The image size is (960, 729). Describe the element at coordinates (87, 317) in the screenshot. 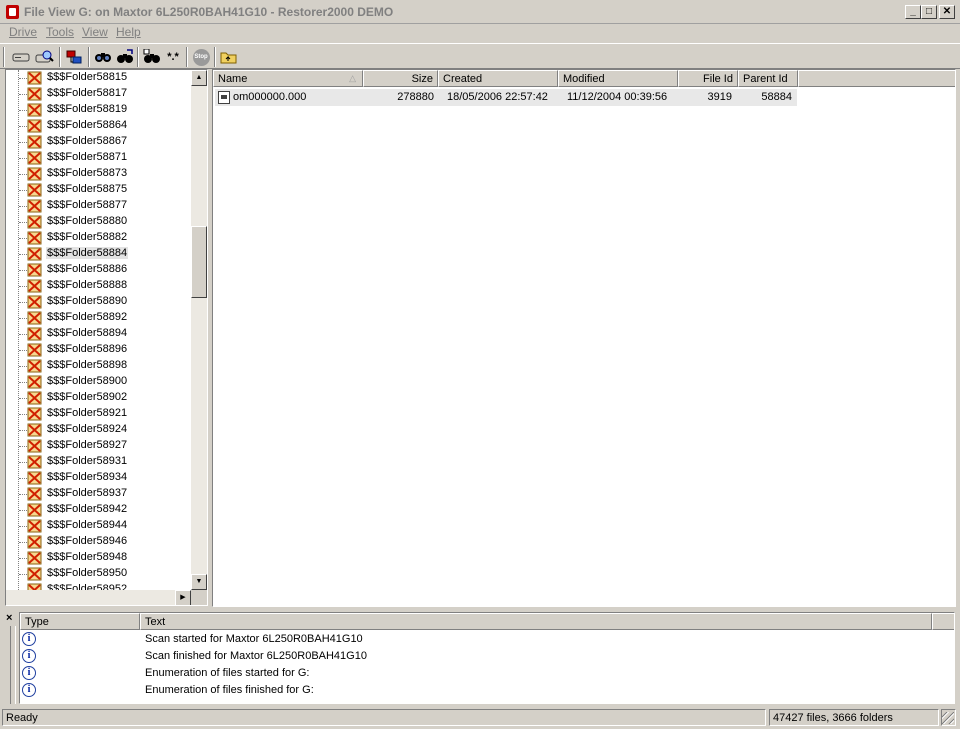

I see `tree-item-label: $$$Folder58892` at that location.